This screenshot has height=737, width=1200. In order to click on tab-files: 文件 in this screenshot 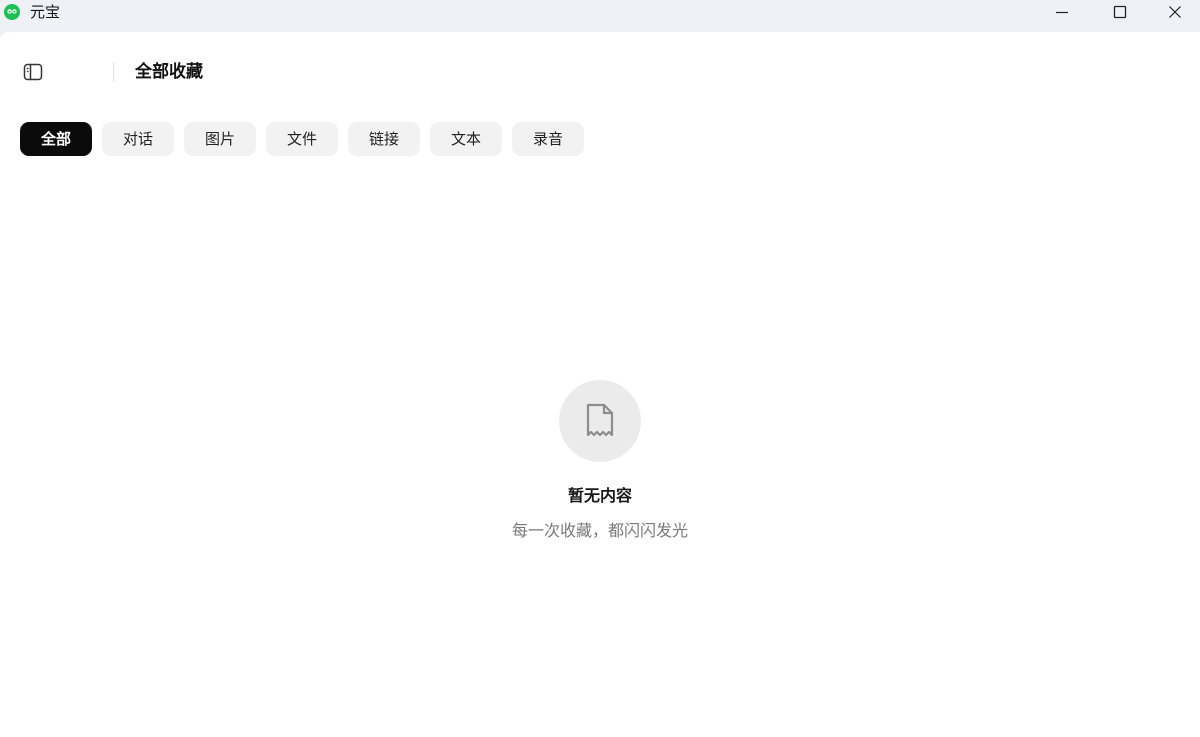, I will do `click(302, 139)`.